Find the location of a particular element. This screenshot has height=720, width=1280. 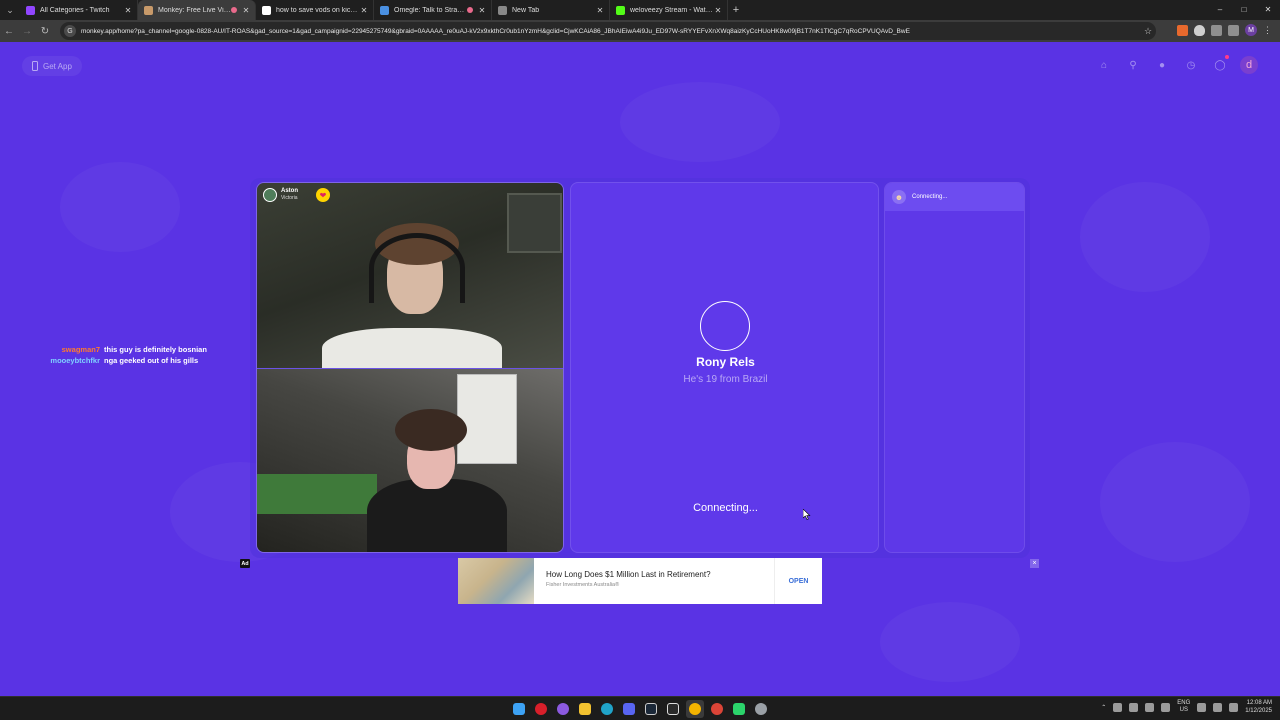

chat-line: swagman7 this guy is definitely bosnian is located at coordinates (123, 349).